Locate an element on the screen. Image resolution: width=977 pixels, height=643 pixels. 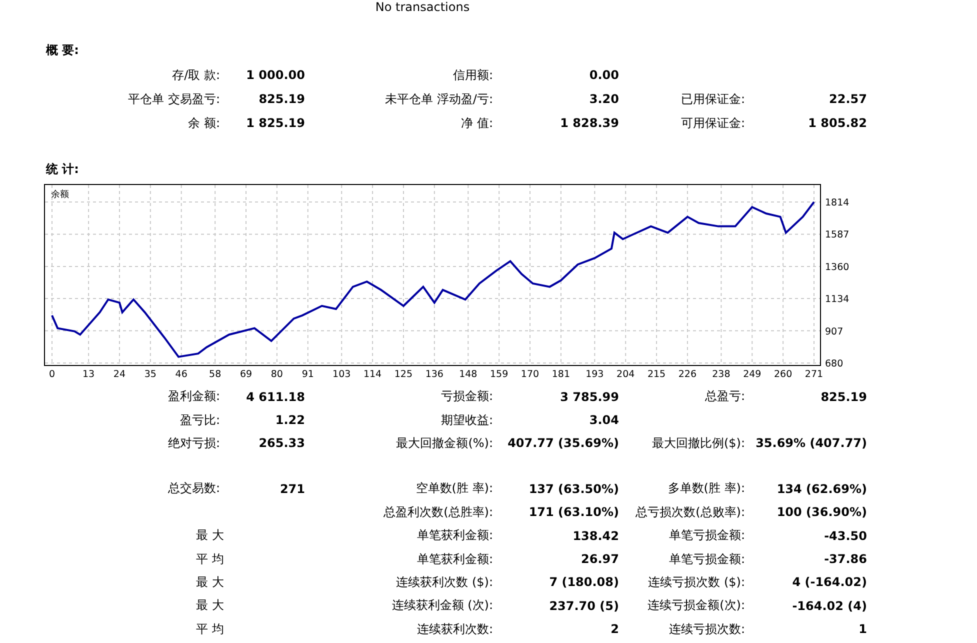
x-tick-label: 35 is located at coordinates (150, 374).